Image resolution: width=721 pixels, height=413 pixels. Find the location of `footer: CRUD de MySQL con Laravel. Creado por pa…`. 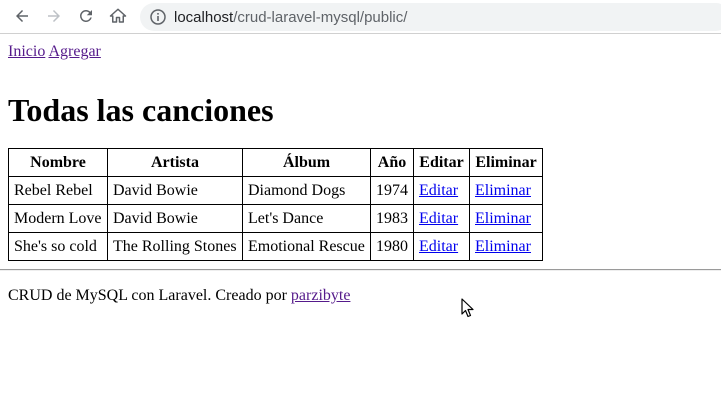

footer: CRUD de MySQL con Laravel. Creado por pa… is located at coordinates (360, 296).